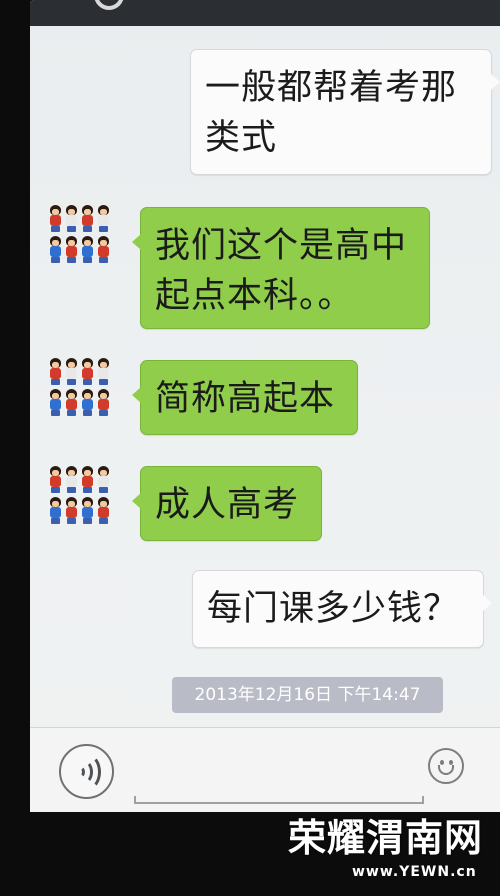  What do you see at coordinates (109, 5) in the screenshot?
I see `back-icon` at bounding box center [109, 5].